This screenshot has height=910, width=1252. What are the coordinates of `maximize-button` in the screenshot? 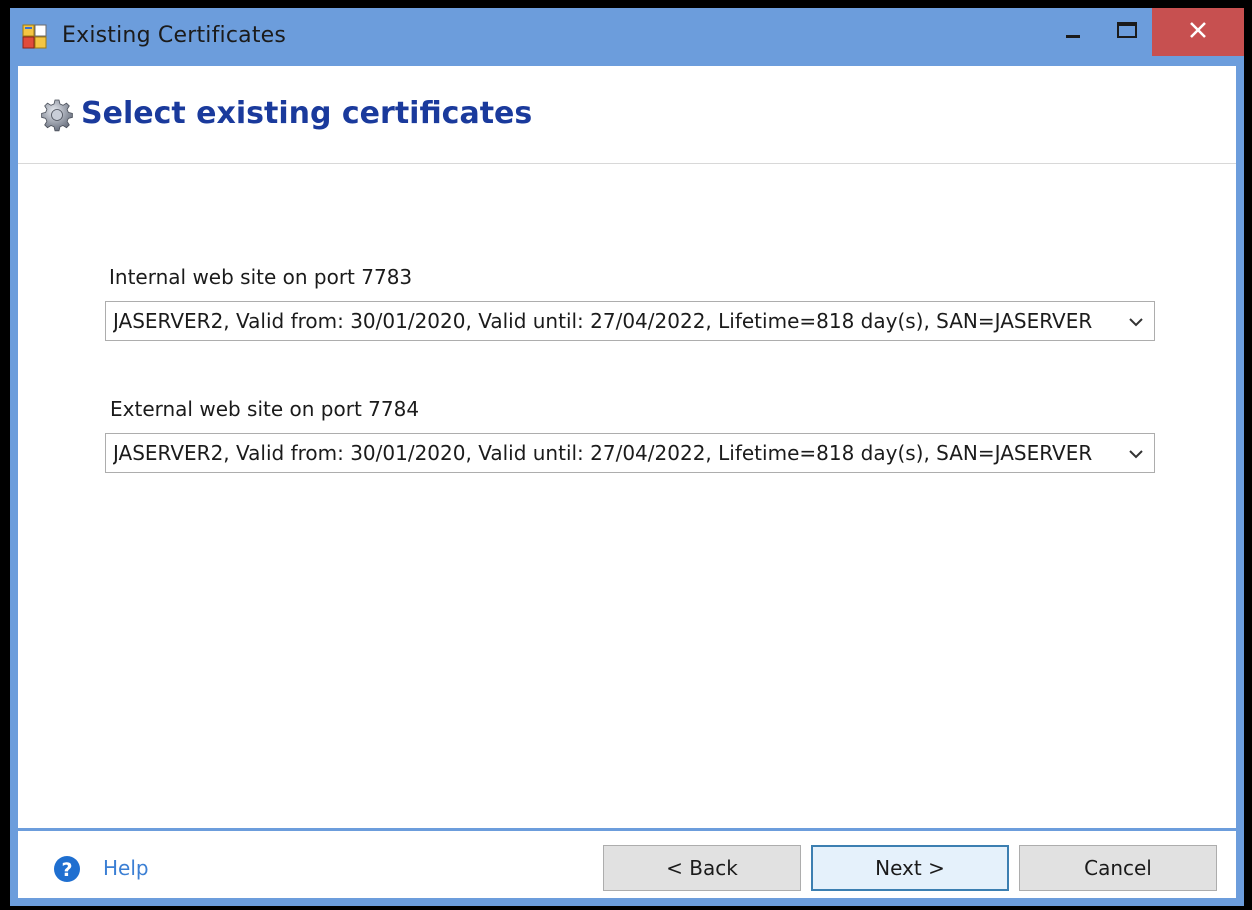 It's located at (1127, 32).